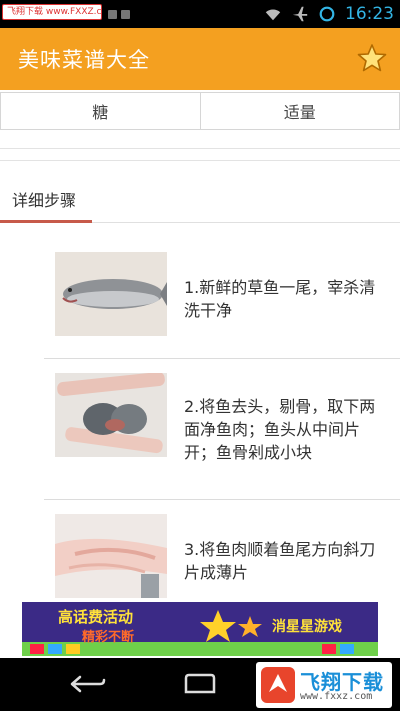  I want to click on ingredient-name: 糖, so click(100, 112).